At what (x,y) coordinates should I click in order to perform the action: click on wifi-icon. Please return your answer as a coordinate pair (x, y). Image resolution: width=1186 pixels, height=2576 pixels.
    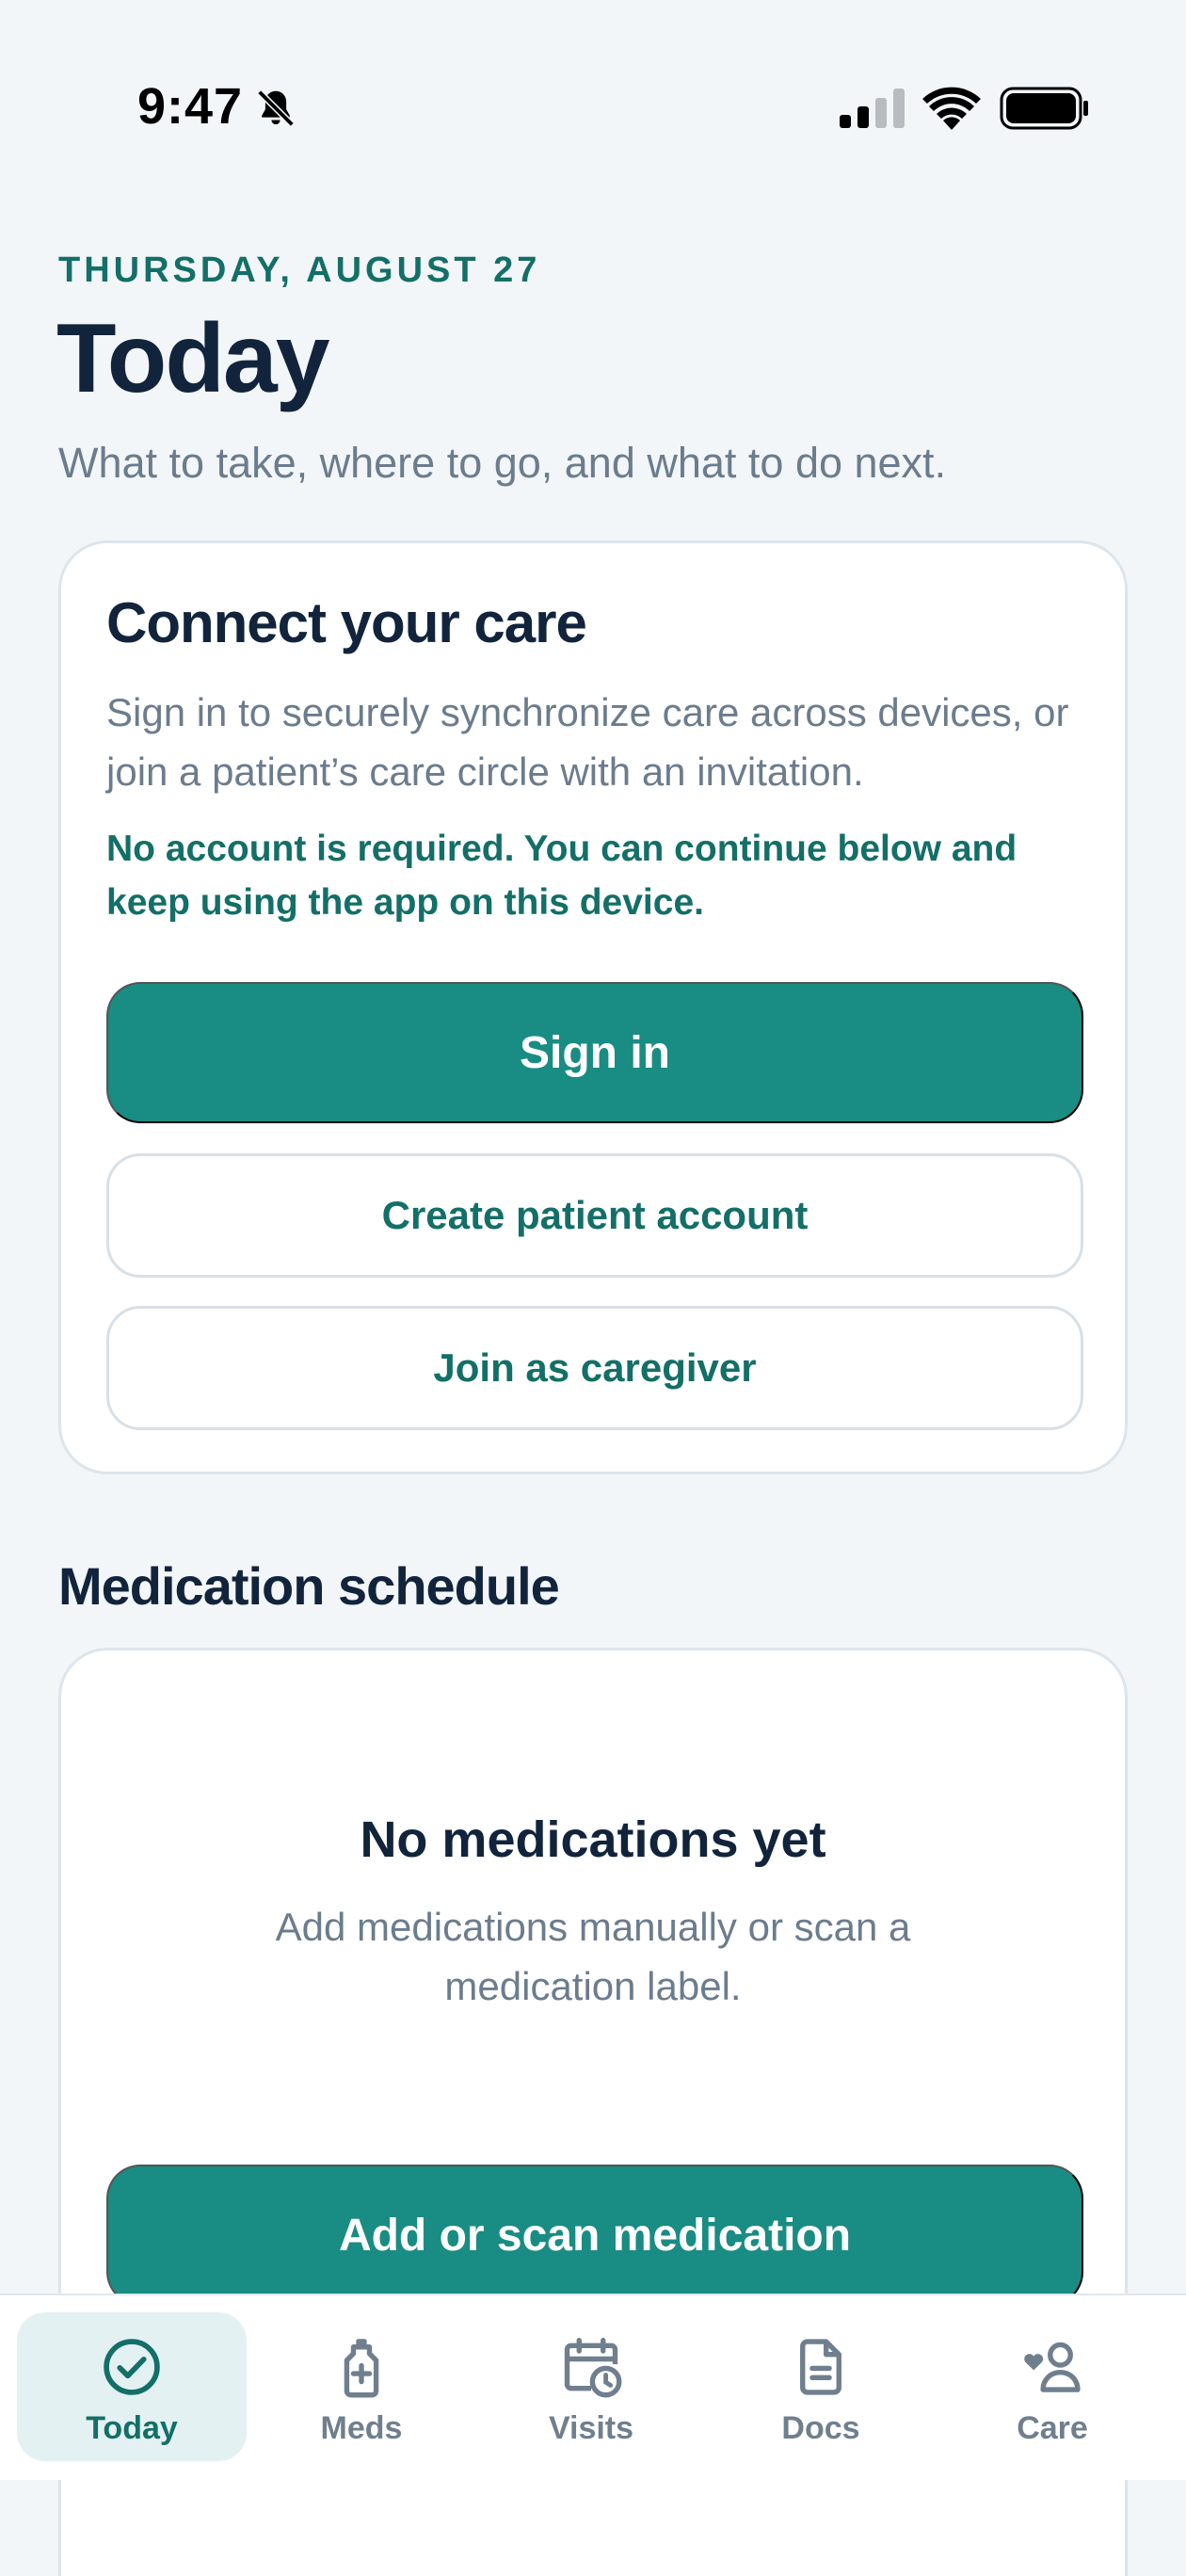
    Looking at the image, I should click on (951, 108).